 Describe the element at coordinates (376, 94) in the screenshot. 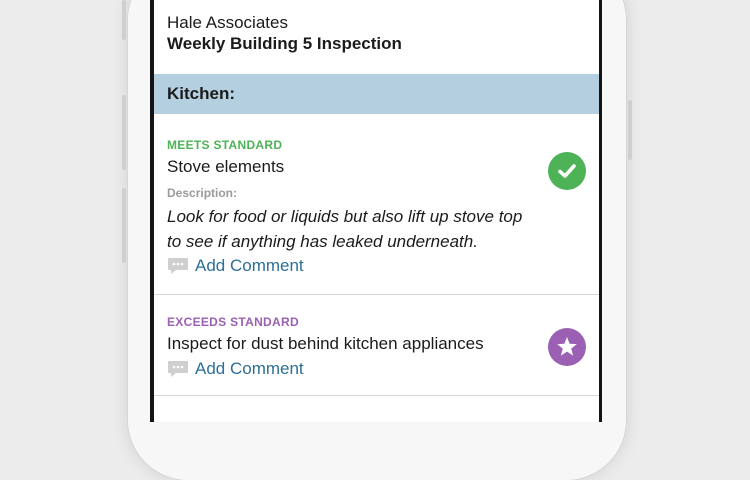

I see `section-header-kitchen: Kitchen:` at that location.